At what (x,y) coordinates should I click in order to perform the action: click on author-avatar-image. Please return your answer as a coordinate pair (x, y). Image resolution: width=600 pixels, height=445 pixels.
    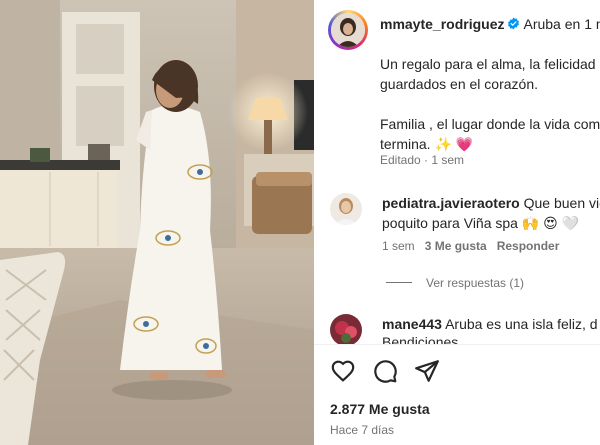
    Looking at the image, I should click on (348, 30).